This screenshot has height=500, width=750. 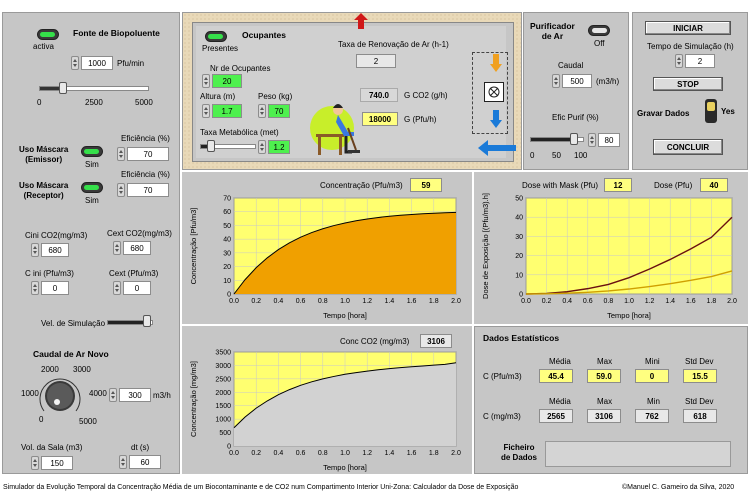 I want to click on ficheiro-label: Ficheiro de Dados, so click(x=519, y=452).